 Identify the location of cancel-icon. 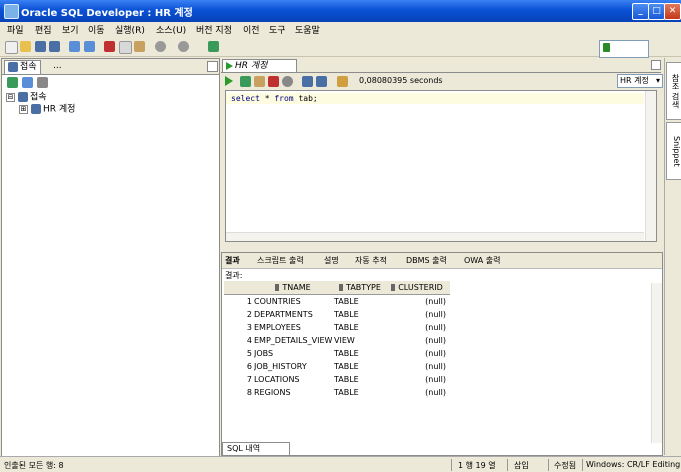
(287, 81).